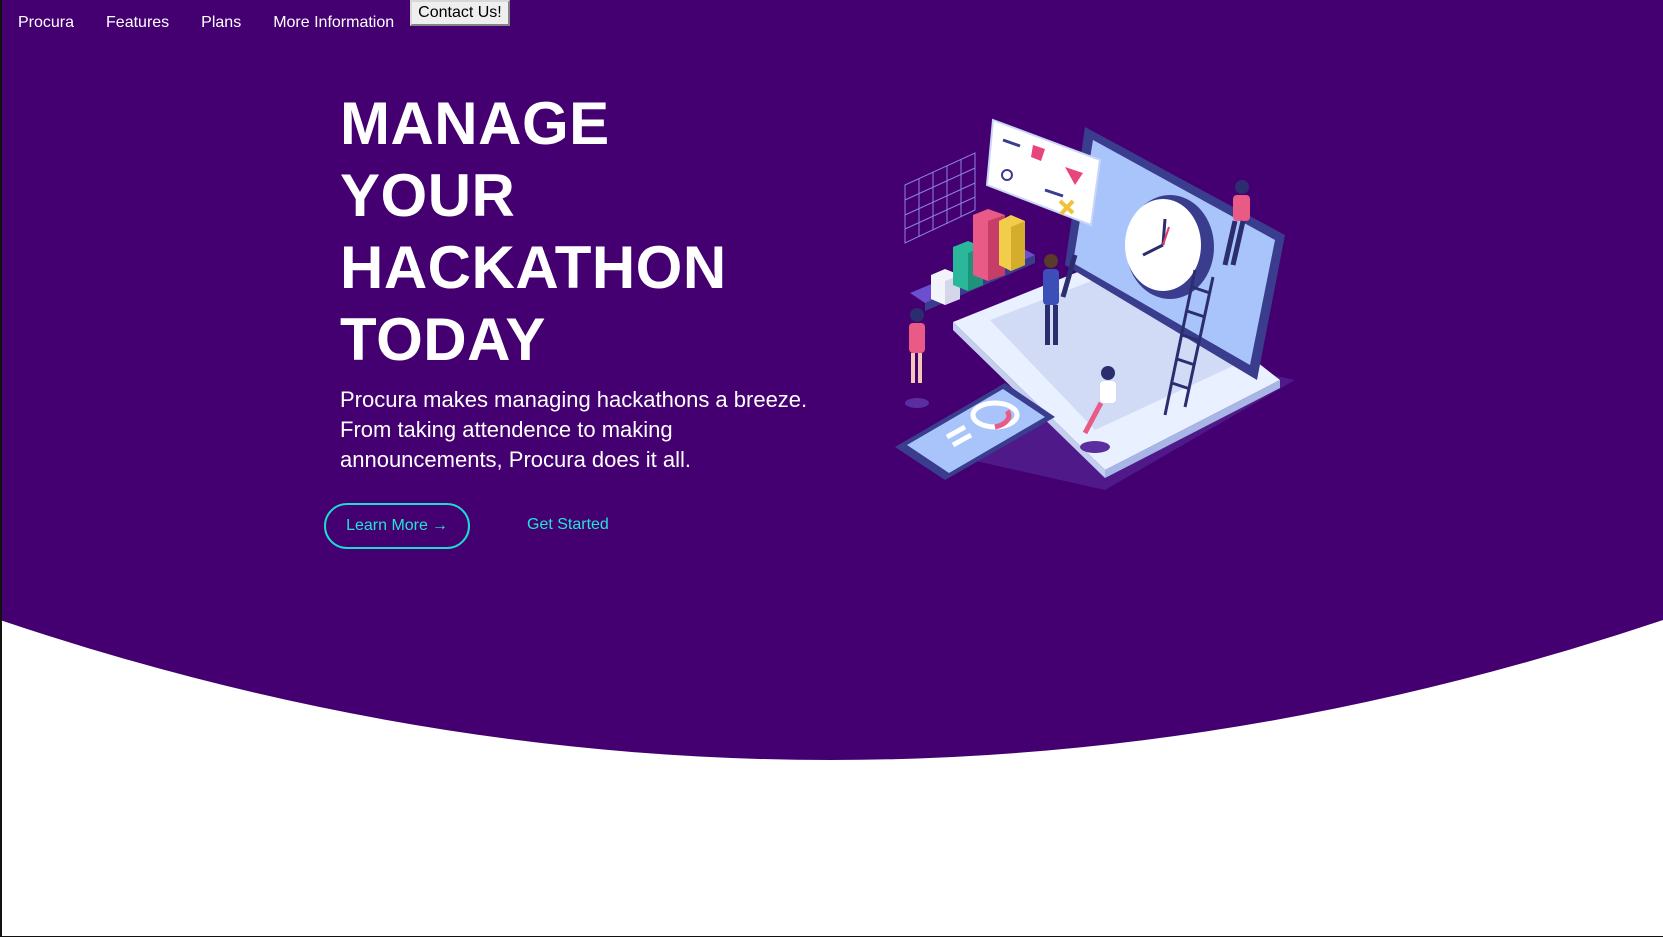 This screenshot has width=1663, height=937. What do you see at coordinates (940, 198) in the screenshot?
I see `grid-icon` at bounding box center [940, 198].